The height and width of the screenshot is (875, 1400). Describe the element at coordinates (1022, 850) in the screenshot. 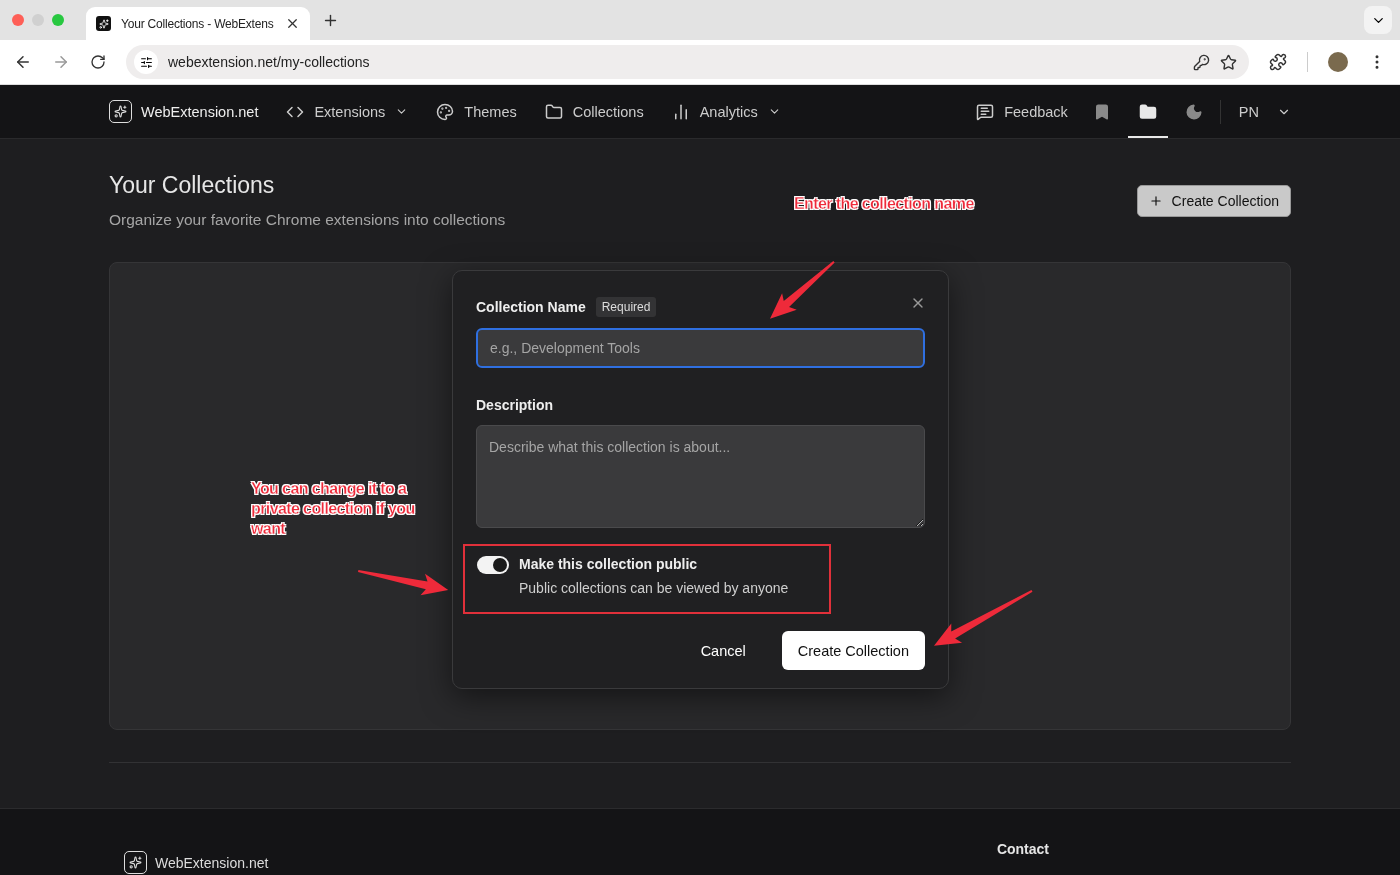

I see `footer-heading: Contact` at that location.